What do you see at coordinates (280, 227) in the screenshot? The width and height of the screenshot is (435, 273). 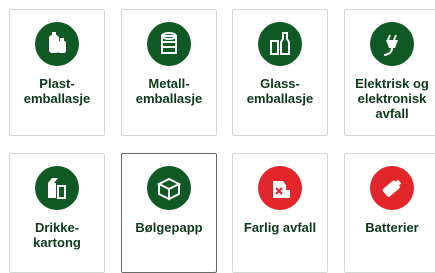 I see `category-label: Farlig avfall` at bounding box center [280, 227].